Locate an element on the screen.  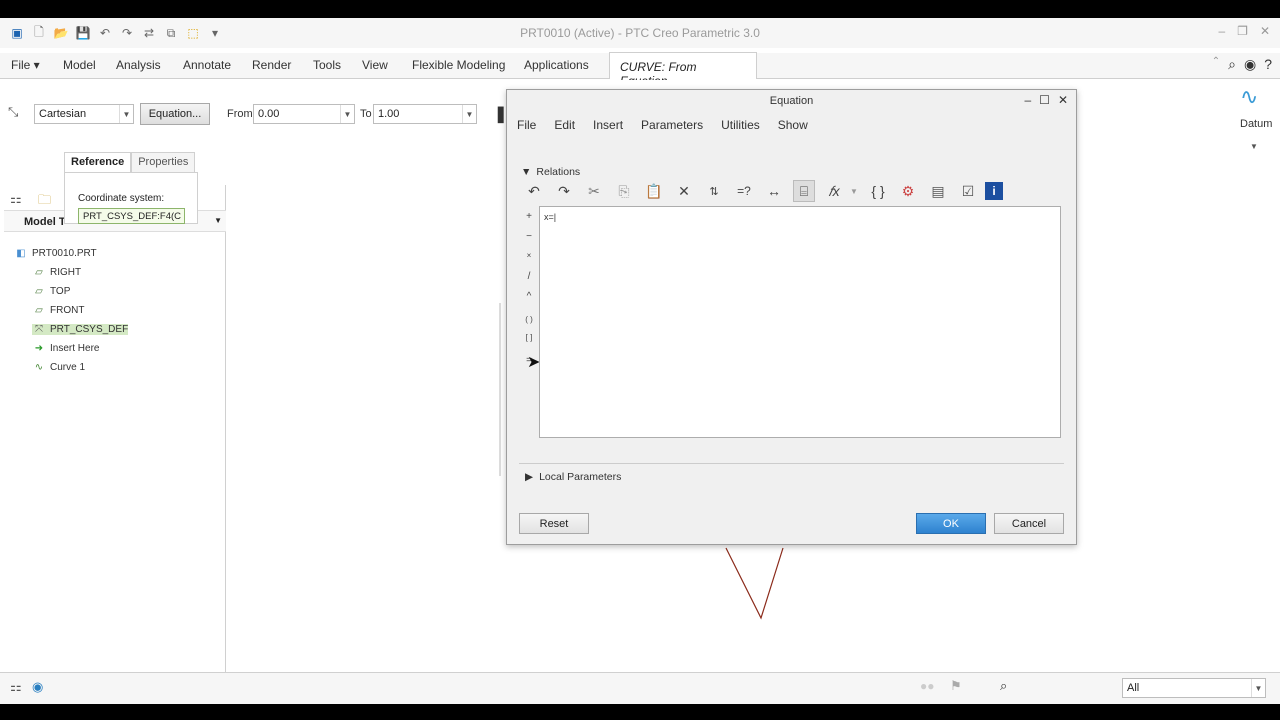
find-icon: ⌕ is located at coordinates (1003, 686).